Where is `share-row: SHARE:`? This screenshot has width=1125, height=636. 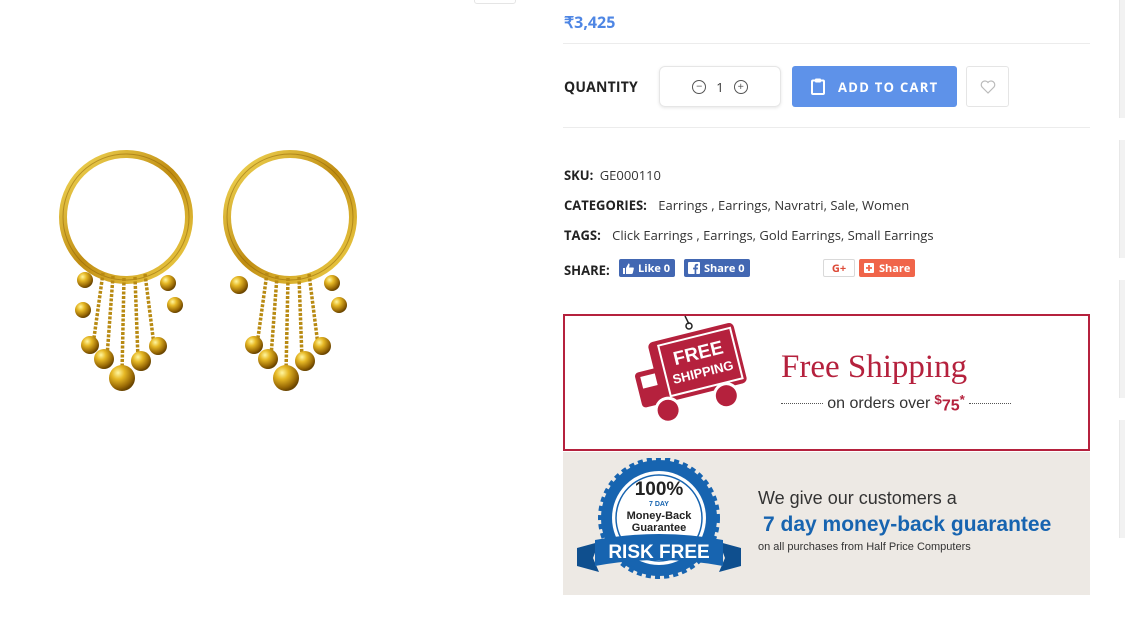
share-row: SHARE: is located at coordinates (588, 270).